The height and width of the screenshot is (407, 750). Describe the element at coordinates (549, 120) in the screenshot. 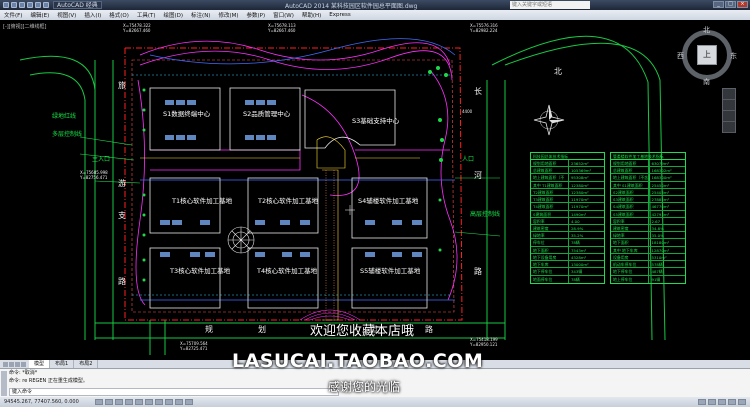

I see `north-arrow-icon` at that location.